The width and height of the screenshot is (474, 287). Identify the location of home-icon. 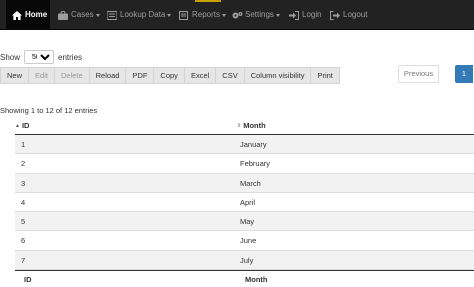
(17, 15).